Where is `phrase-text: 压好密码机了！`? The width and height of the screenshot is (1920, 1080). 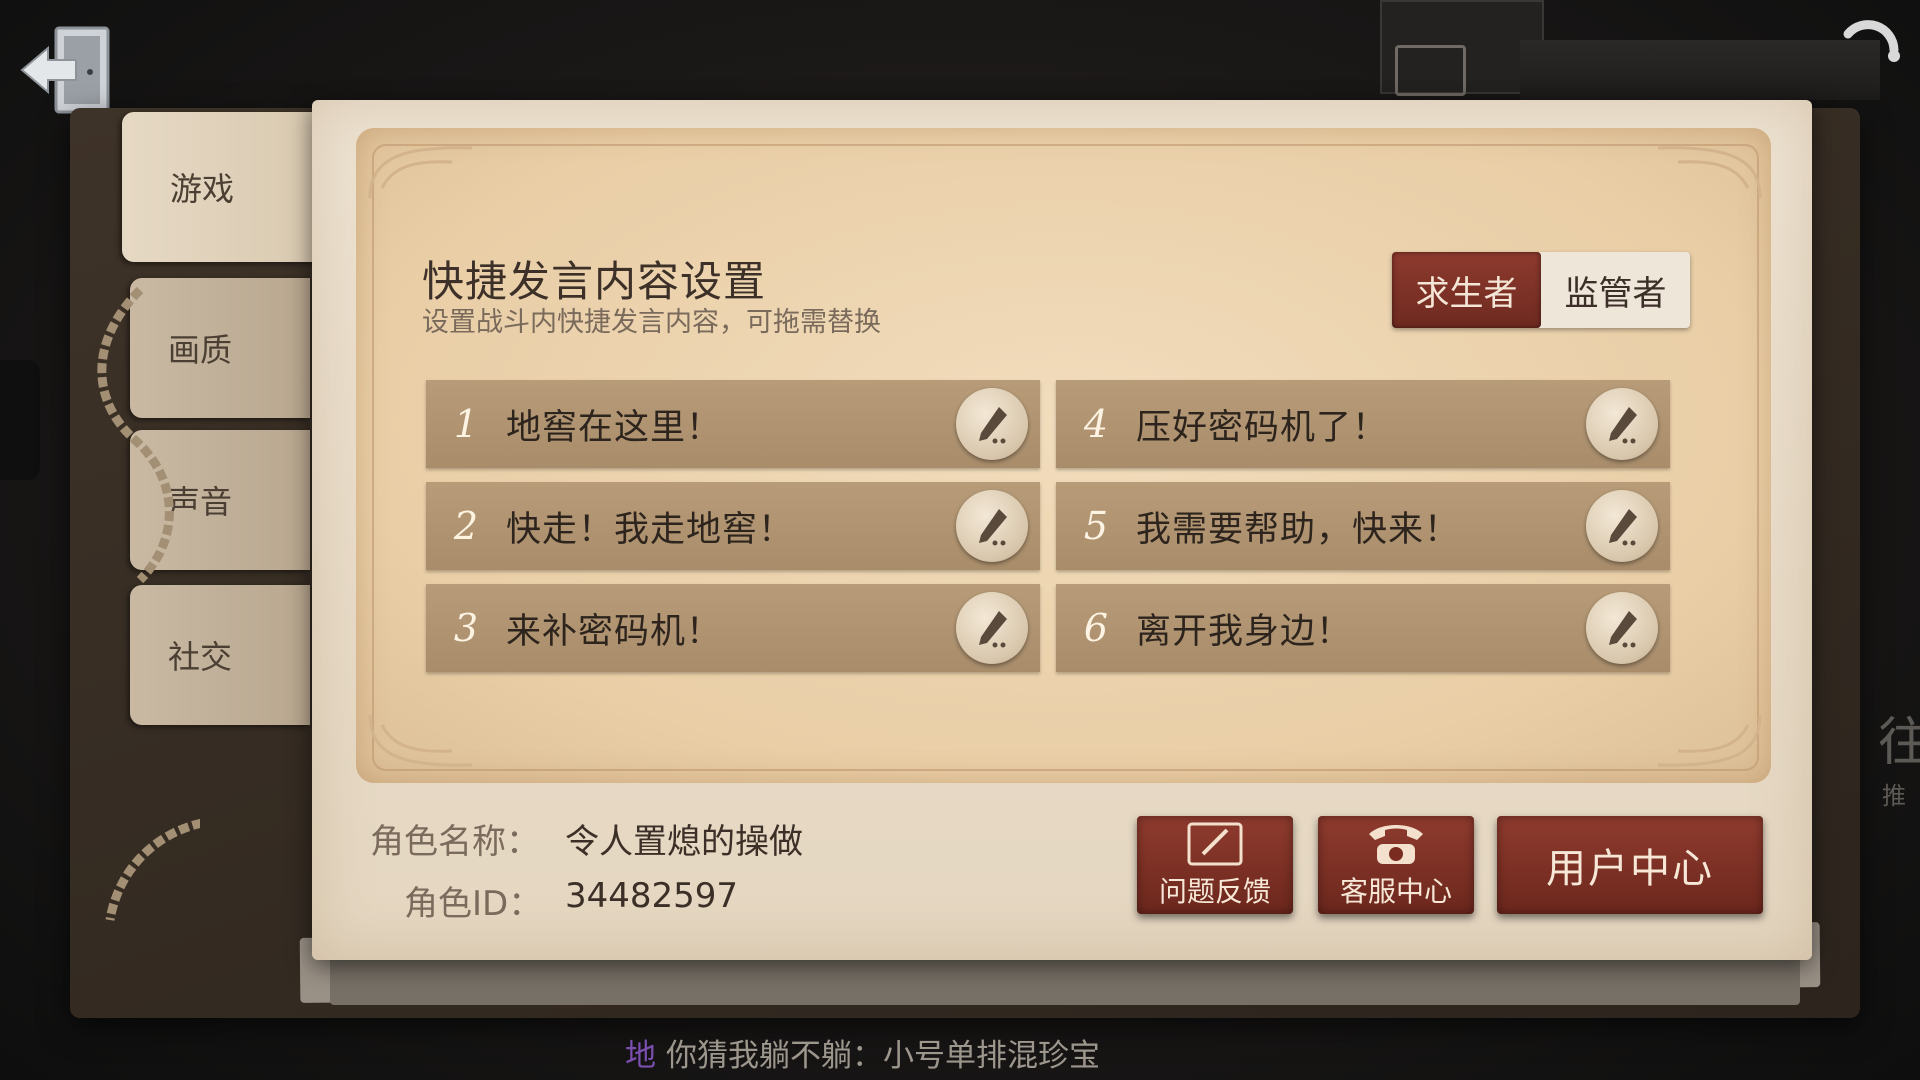
phrase-text: 压好密码机了！ is located at coordinates (1262, 427).